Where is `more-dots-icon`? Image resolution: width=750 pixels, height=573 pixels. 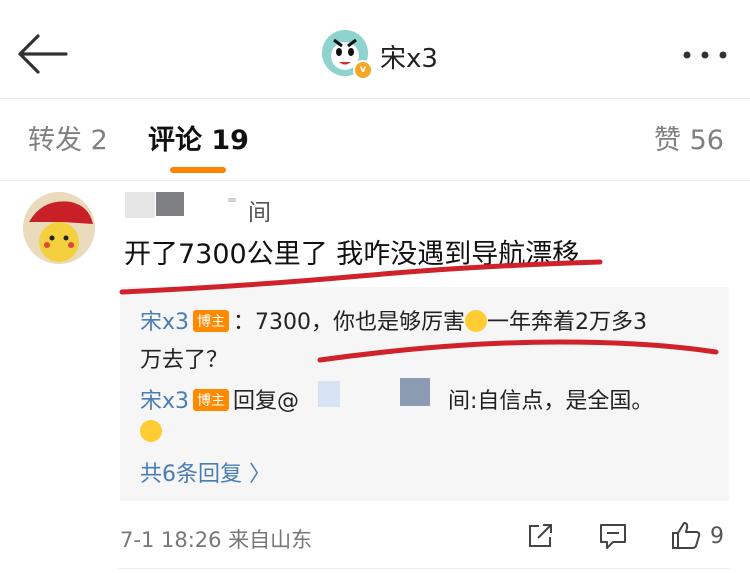
more-dots-icon is located at coordinates (705, 55).